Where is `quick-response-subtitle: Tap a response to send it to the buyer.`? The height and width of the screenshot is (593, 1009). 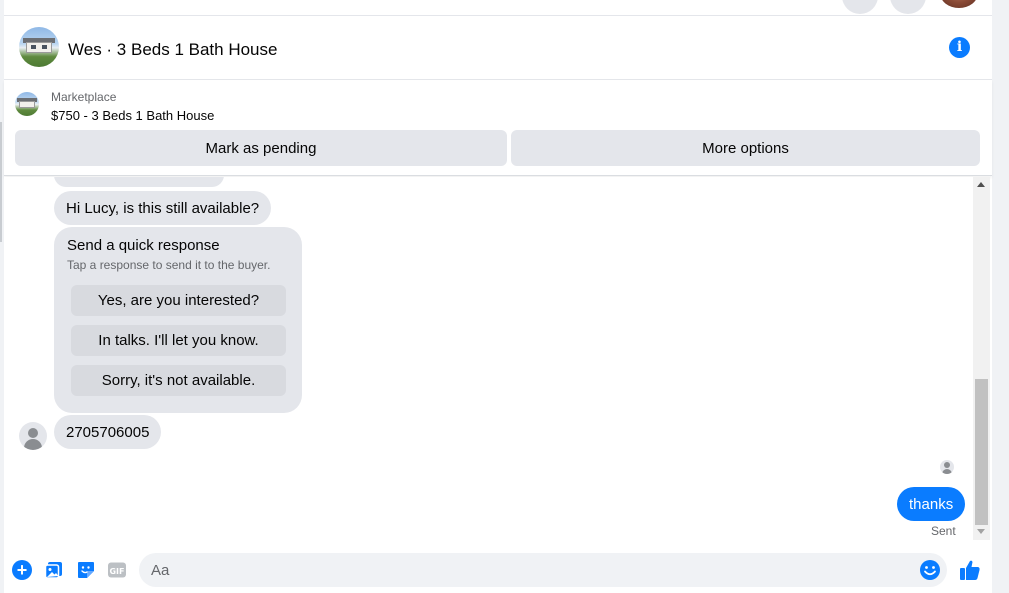 quick-response-subtitle: Tap a response to send it to the buyer. is located at coordinates (169, 265).